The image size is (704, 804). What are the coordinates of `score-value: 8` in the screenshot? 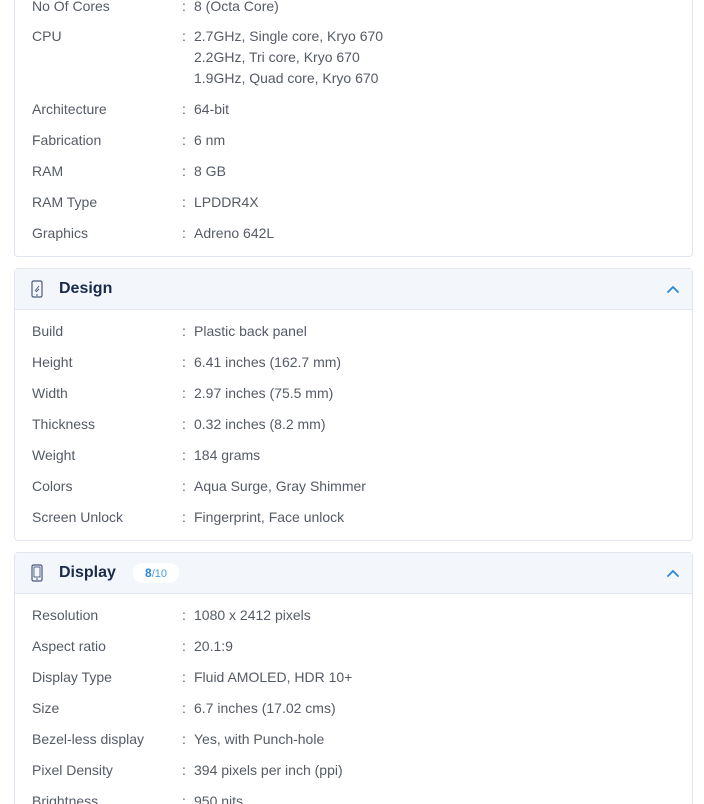 It's located at (148, 573).